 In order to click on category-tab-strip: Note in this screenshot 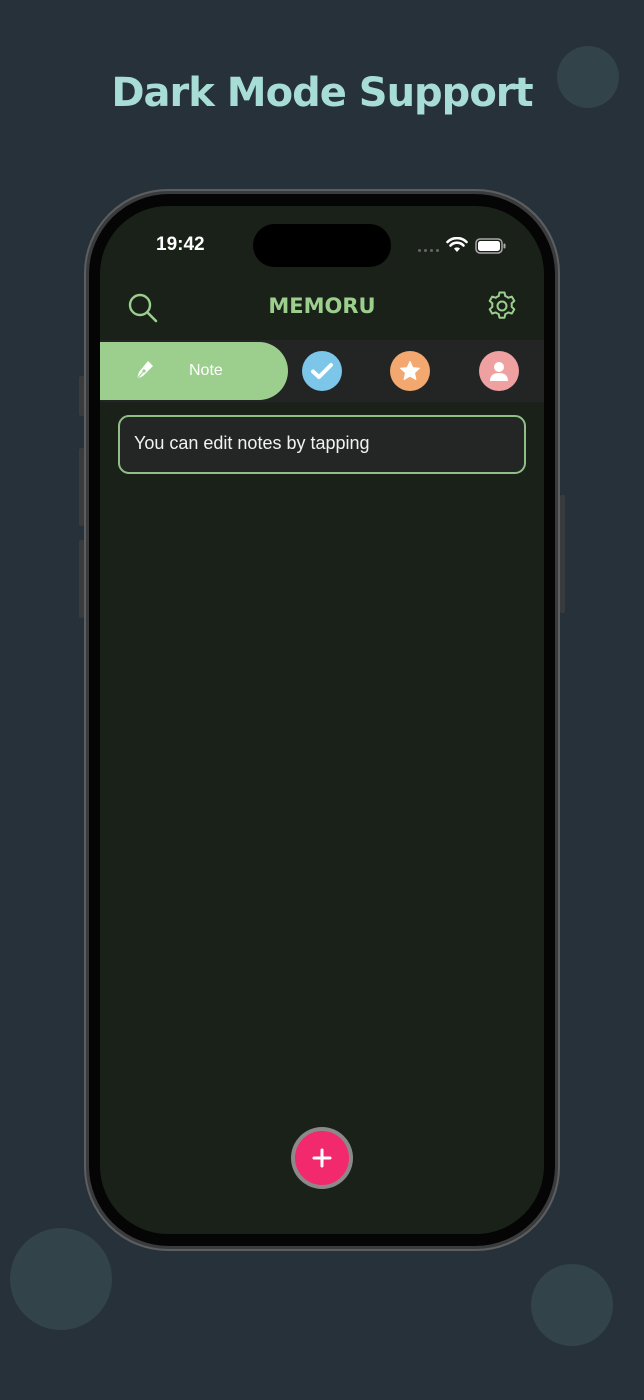, I will do `click(322, 371)`.